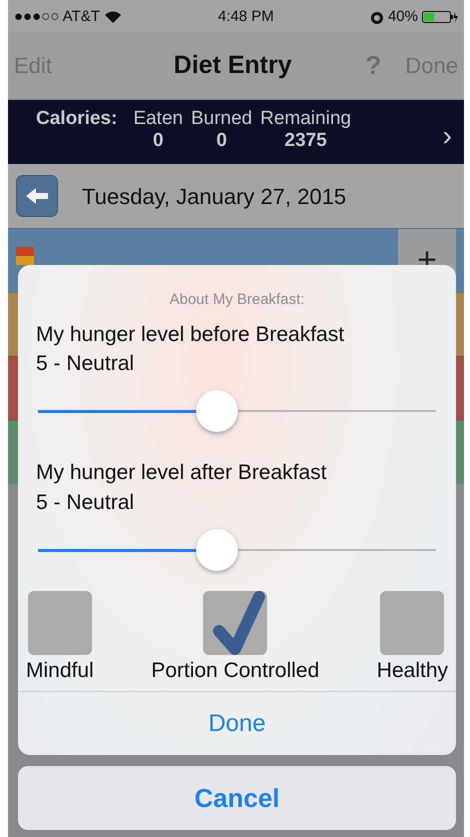 The image size is (470, 837). What do you see at coordinates (77, 119) in the screenshot?
I see `calories-label: Calories:` at bounding box center [77, 119].